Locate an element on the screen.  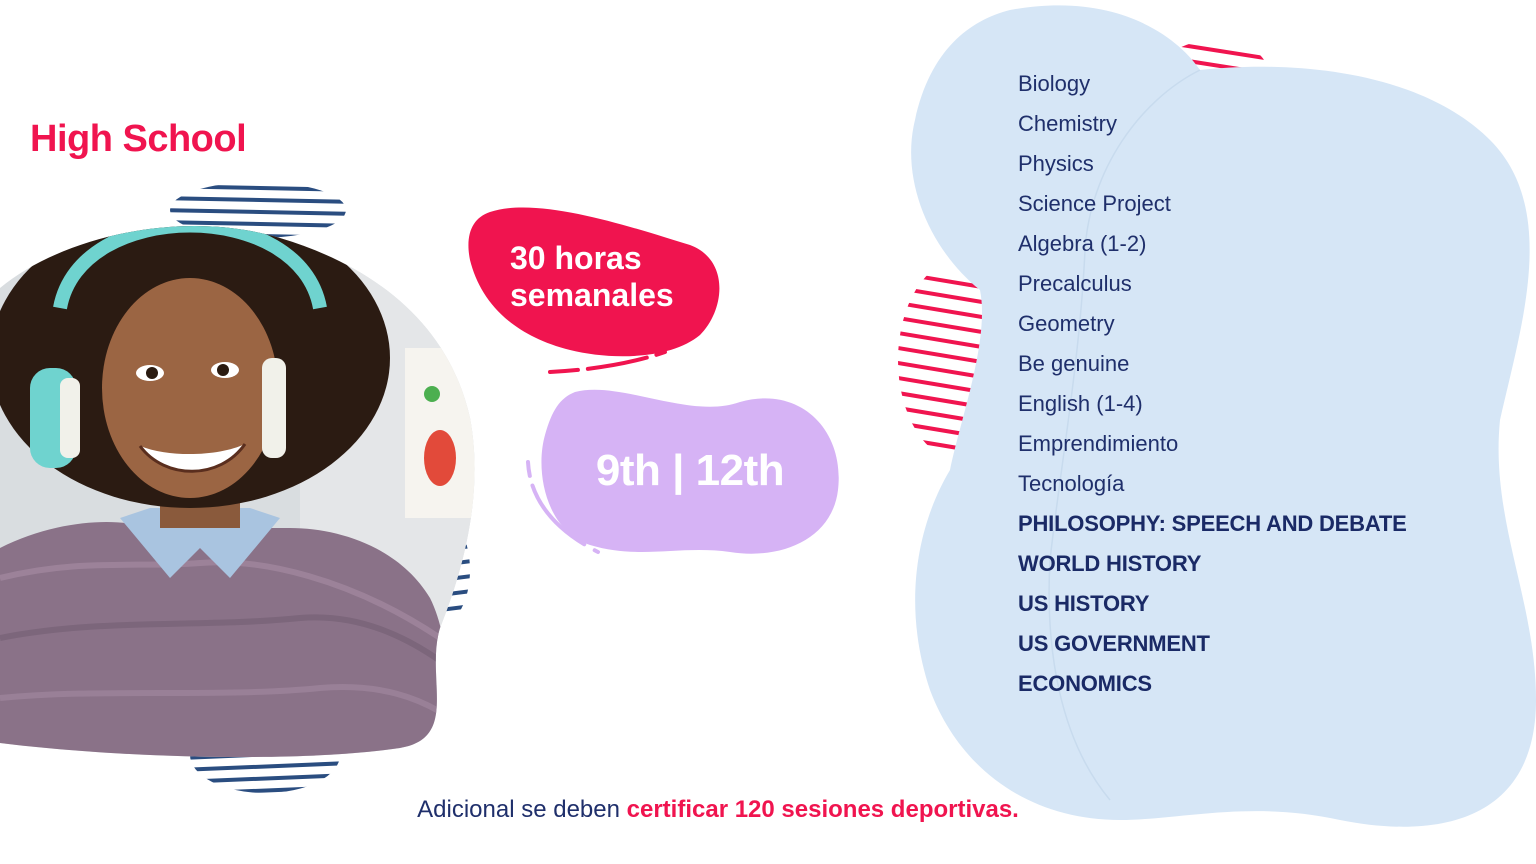
subject-item: Algebra (1-2) is located at coordinates (1082, 243).